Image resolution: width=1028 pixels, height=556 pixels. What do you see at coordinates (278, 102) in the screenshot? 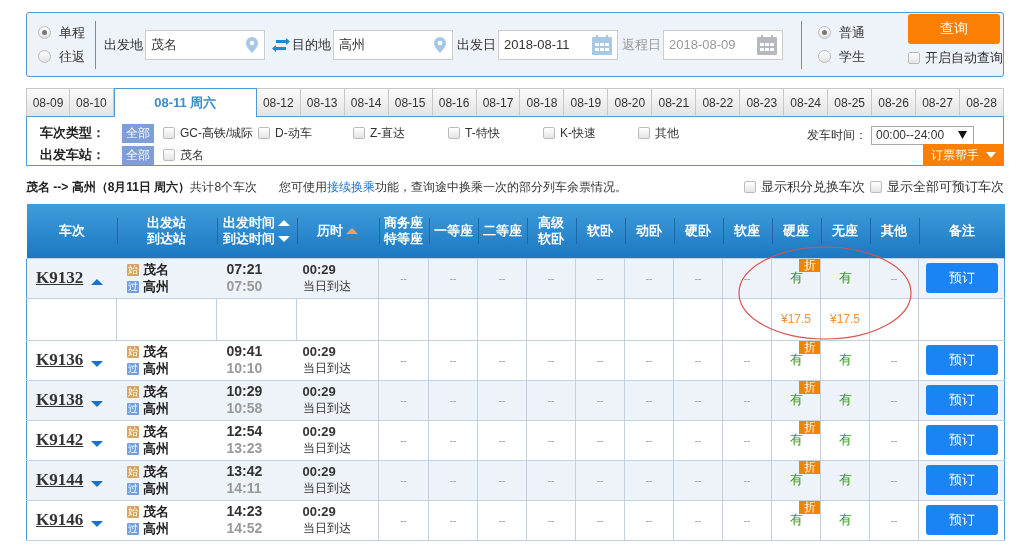
I see `date-tab: 08-12` at bounding box center [278, 102].